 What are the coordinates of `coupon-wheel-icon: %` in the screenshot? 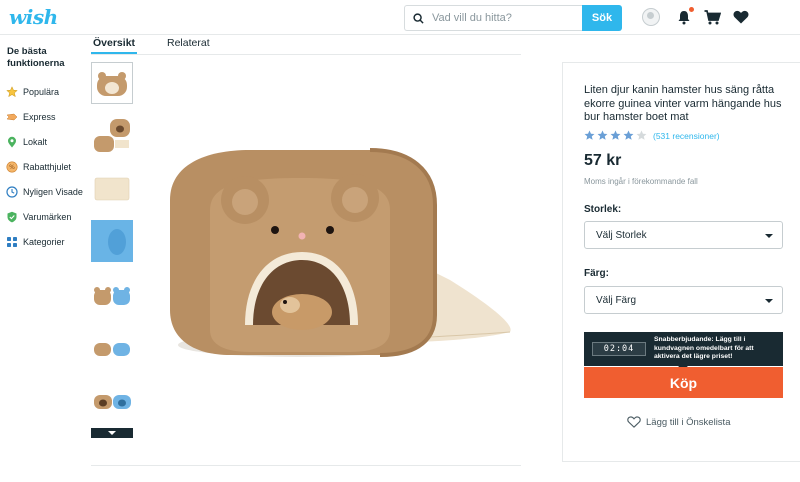 It's located at (12, 167).